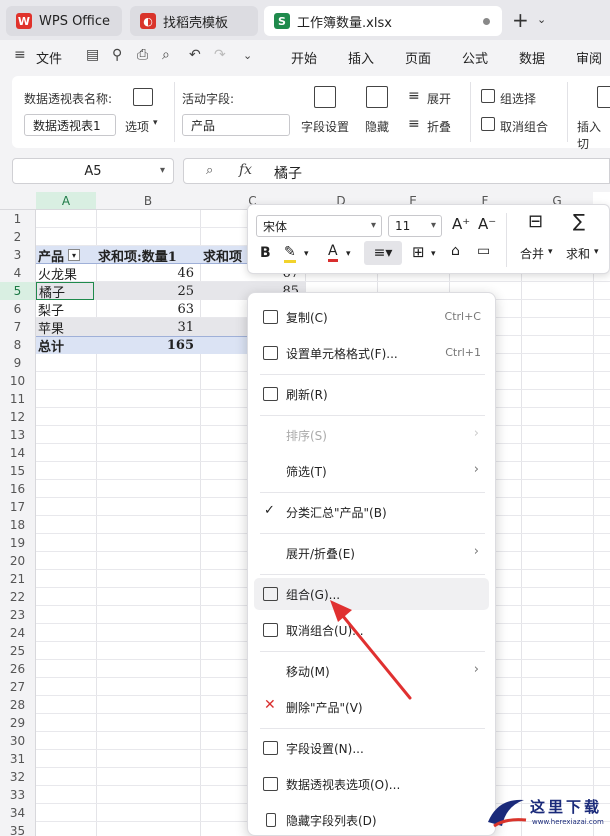  Describe the element at coordinates (148, 273) in the screenshot. I see `cell-b4: 46` at that location.